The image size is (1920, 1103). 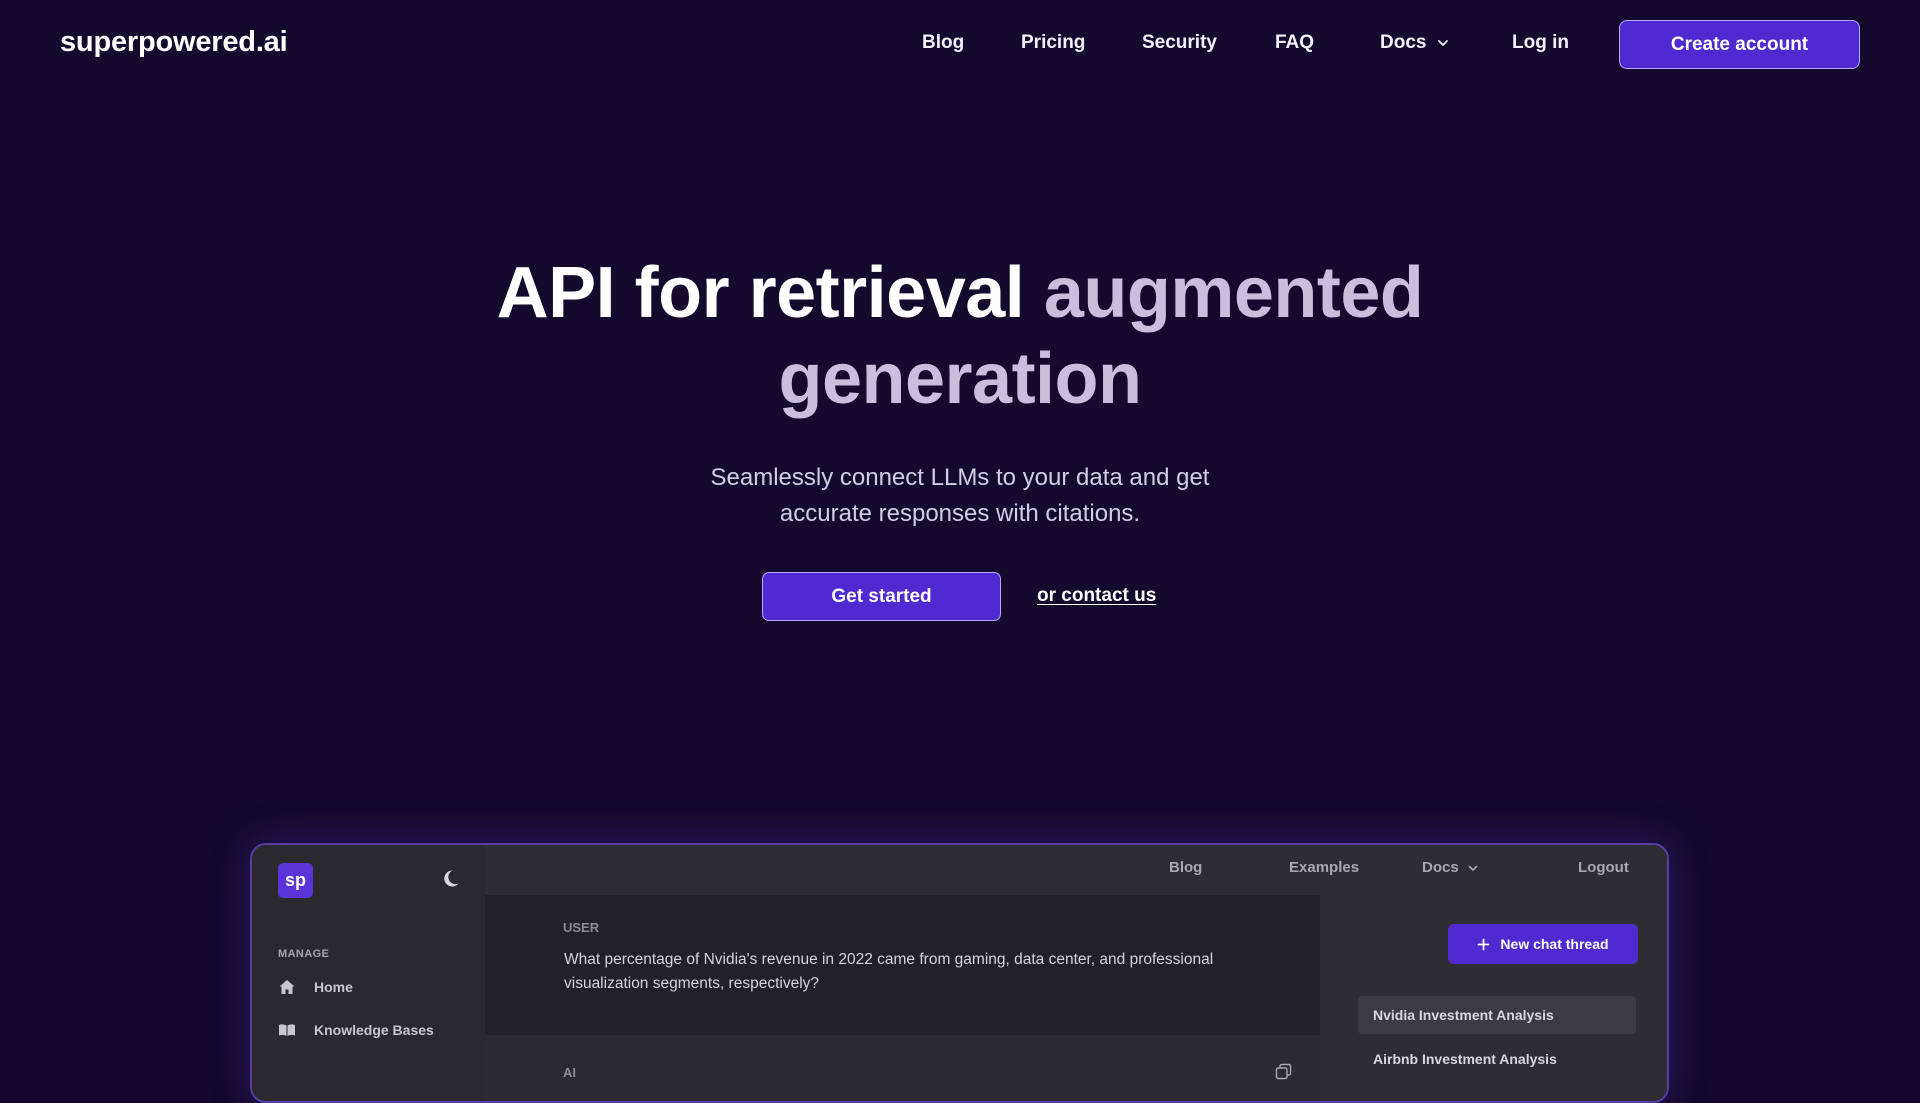 What do you see at coordinates (1294, 43) in the screenshot?
I see `nav-link-faq: FAQ` at bounding box center [1294, 43].